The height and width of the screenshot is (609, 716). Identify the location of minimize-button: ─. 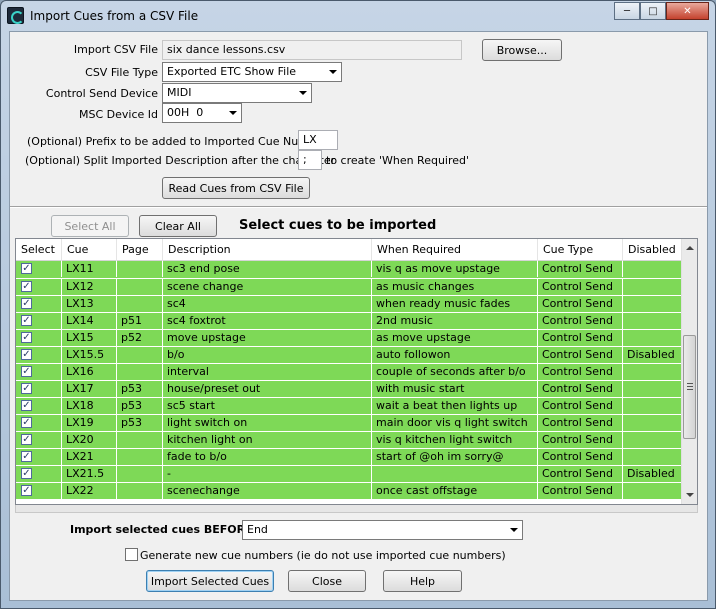
(627, 11).